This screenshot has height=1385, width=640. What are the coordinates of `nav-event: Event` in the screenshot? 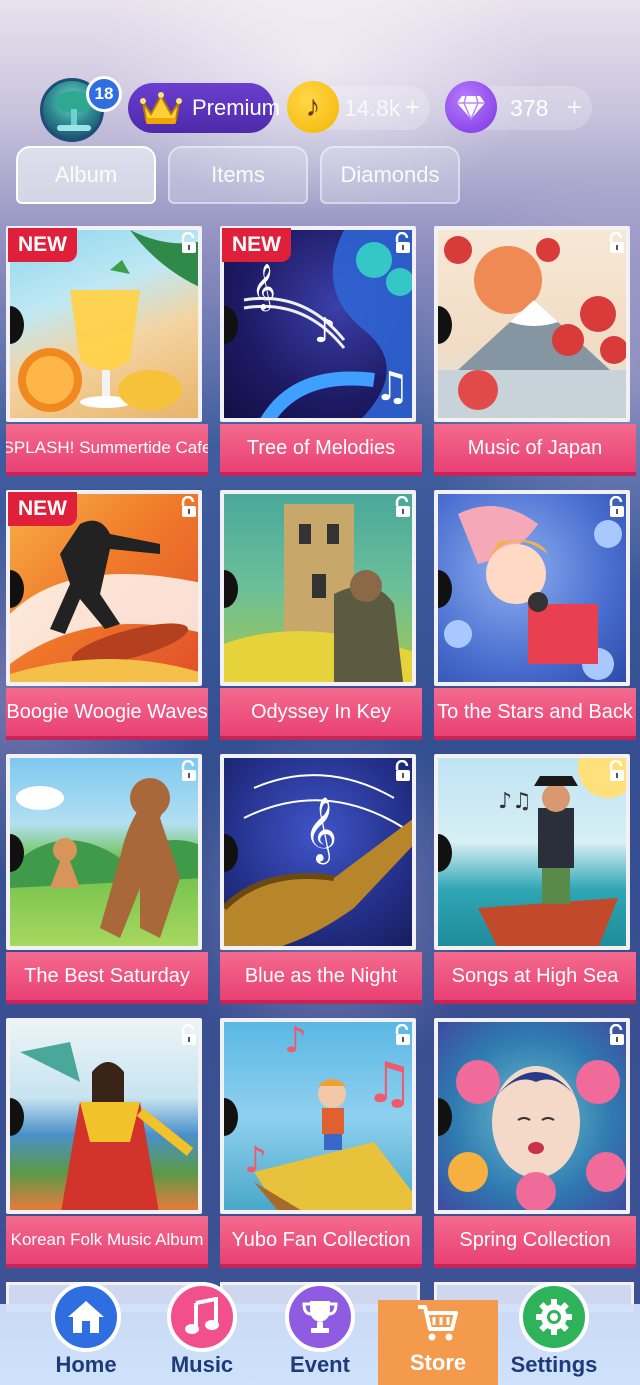 It's located at (320, 1333).